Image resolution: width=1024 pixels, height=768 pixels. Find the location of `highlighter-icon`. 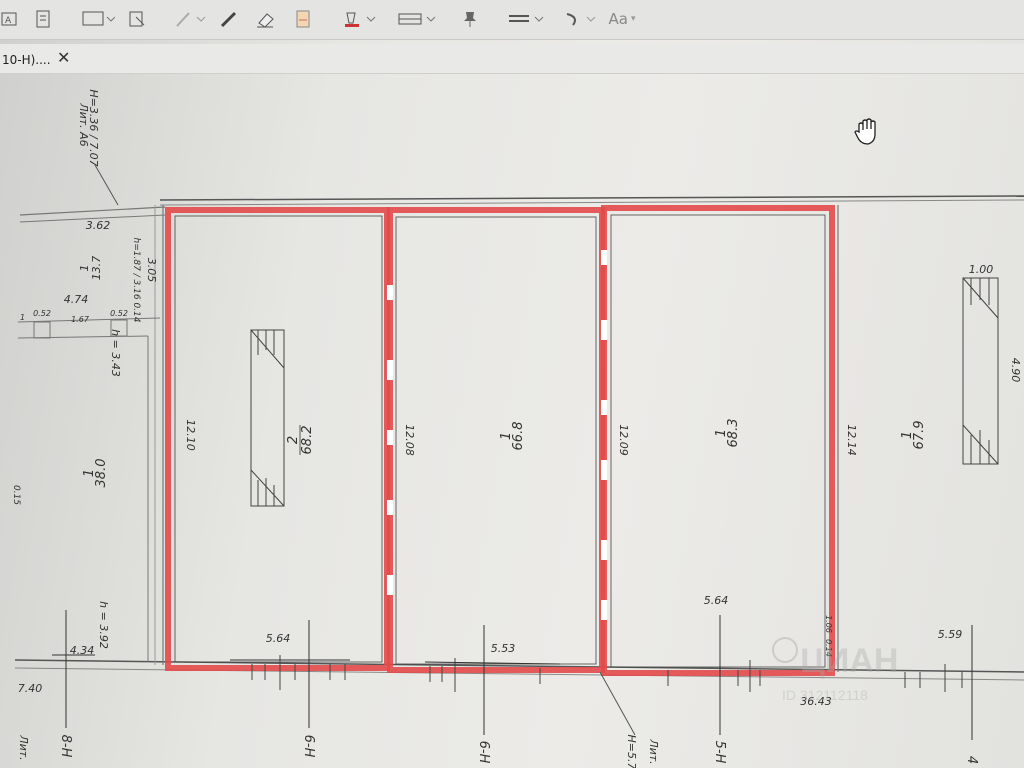

highlighter-icon is located at coordinates (190, 19).